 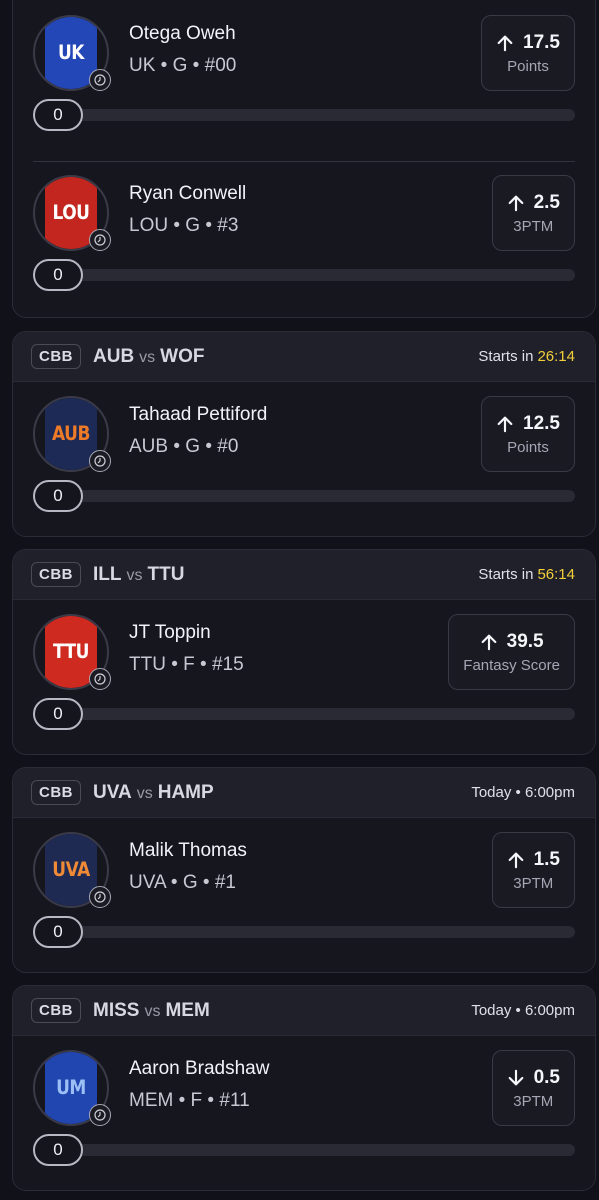 I want to click on prop-line: 39.5, so click(x=512, y=642).